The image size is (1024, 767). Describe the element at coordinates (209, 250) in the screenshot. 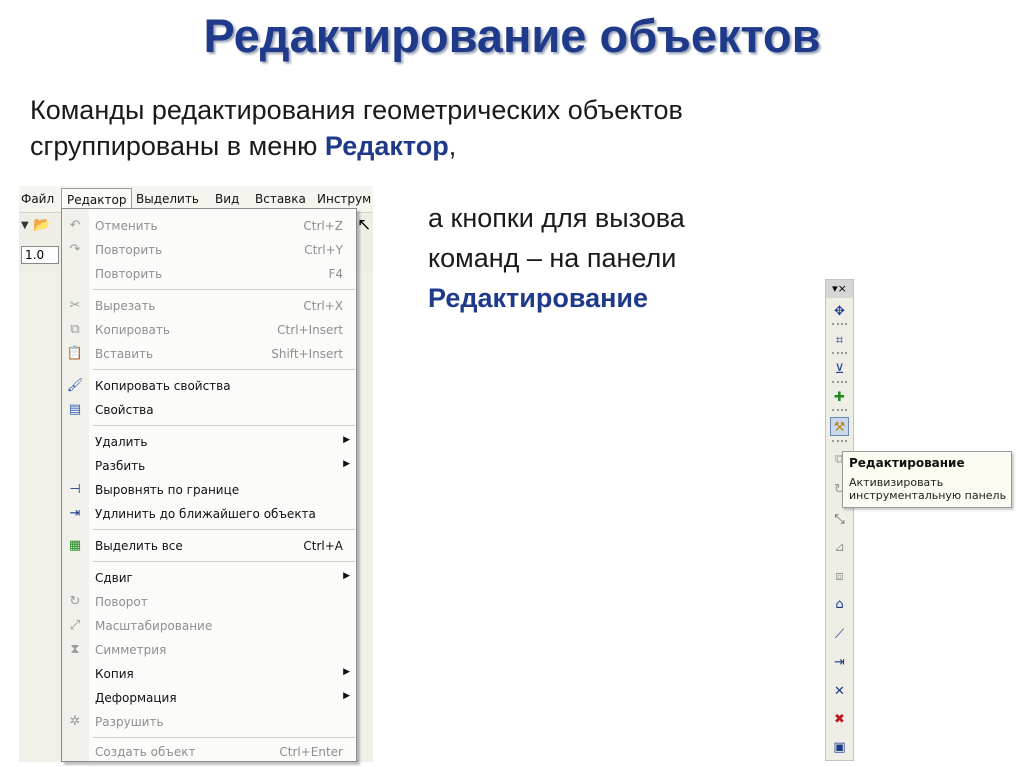

I see `menu-item-redo: ↷ Повторить Ctrl+Y` at that location.